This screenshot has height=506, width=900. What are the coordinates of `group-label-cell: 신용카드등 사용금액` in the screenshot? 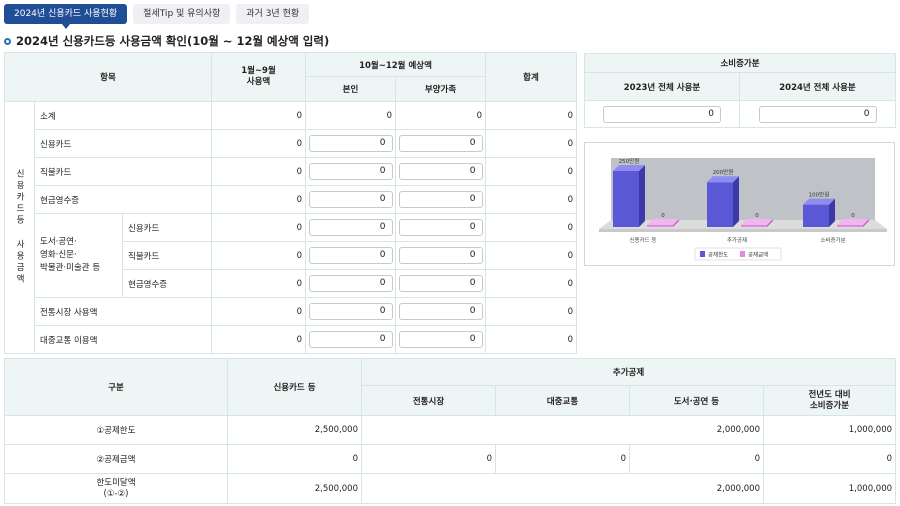 It's located at (19, 227).